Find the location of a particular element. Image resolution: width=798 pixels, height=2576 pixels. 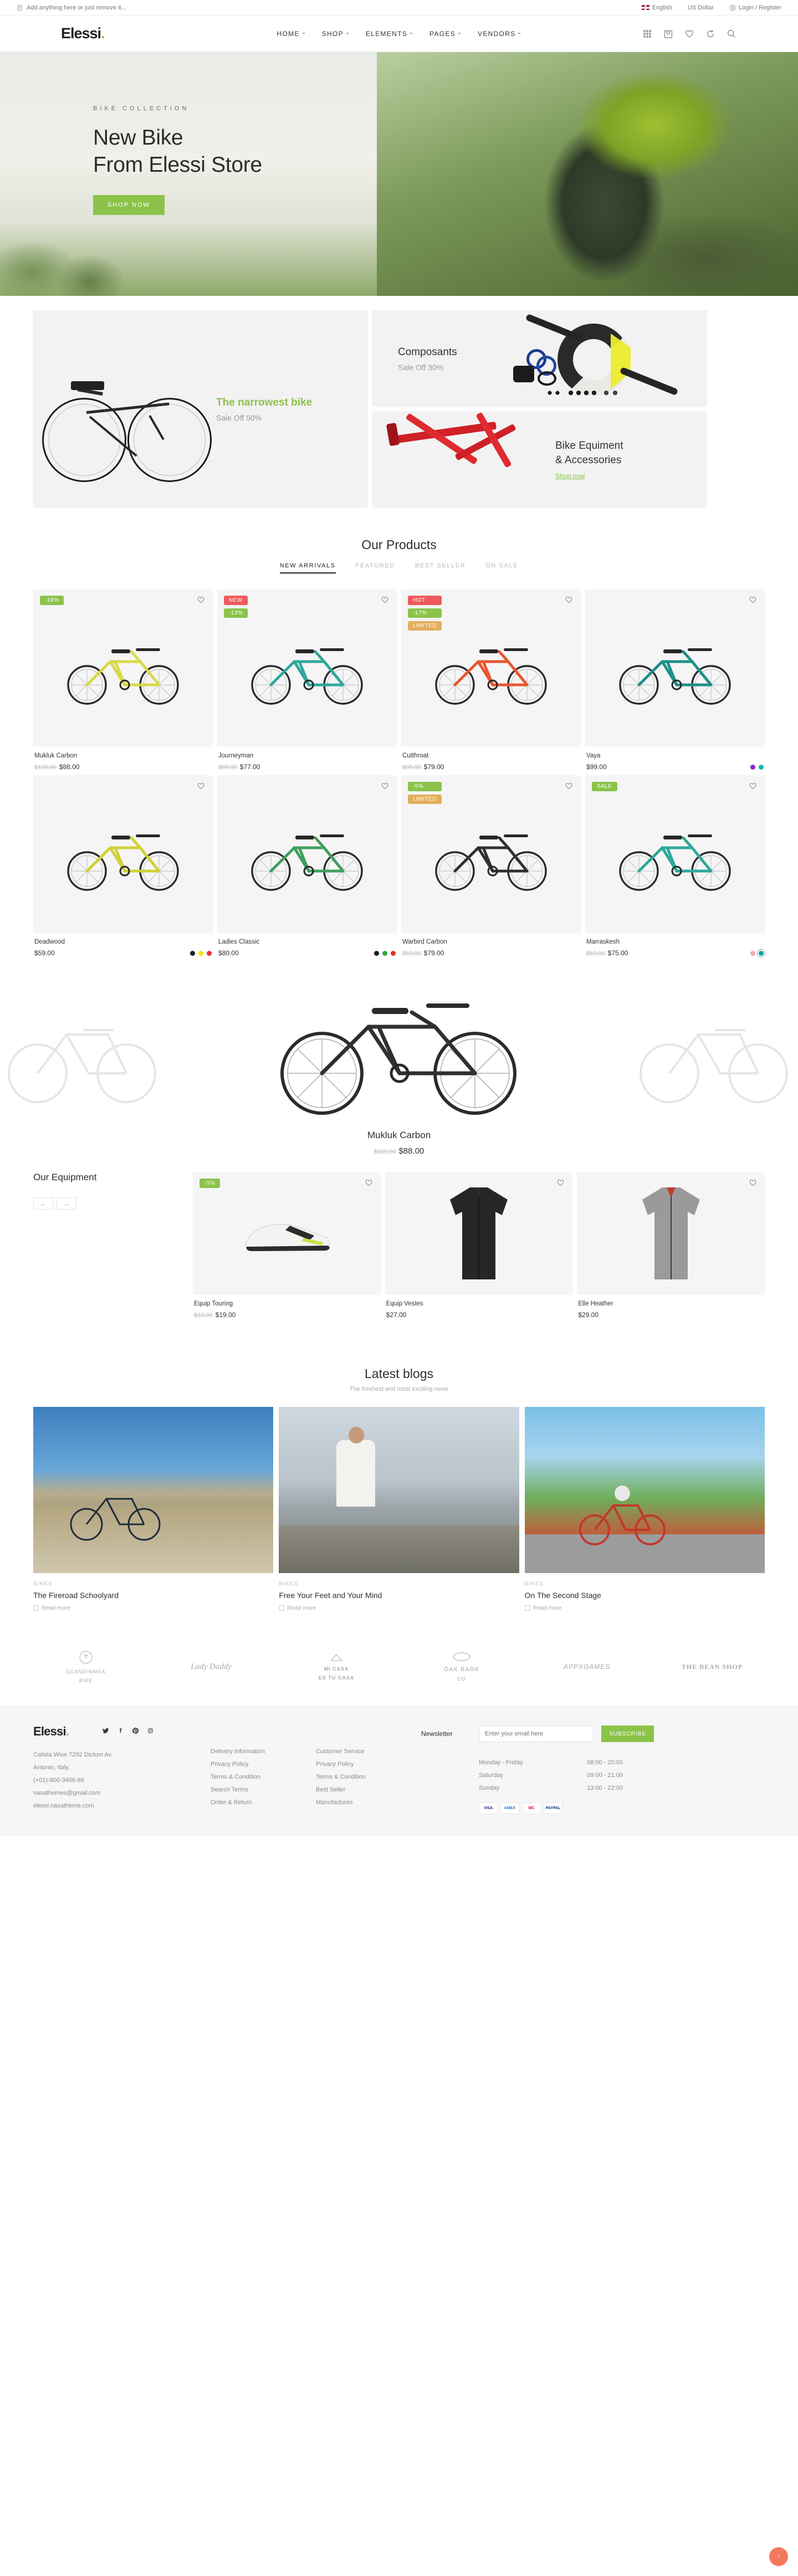

equipment-card: Equip Vestes $27.00 is located at coordinates (479, 1245).